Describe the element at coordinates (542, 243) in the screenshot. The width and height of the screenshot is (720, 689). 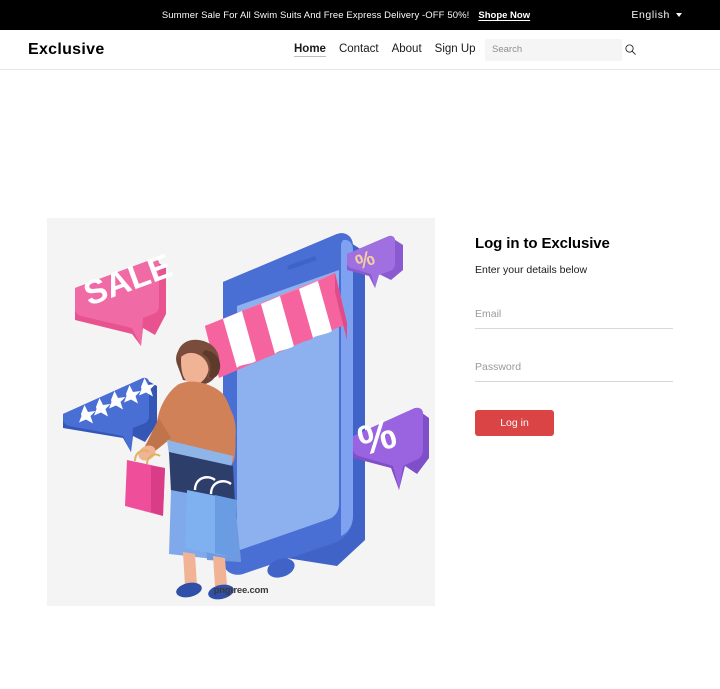
I see `login-title: Log in to Exclusive` at that location.